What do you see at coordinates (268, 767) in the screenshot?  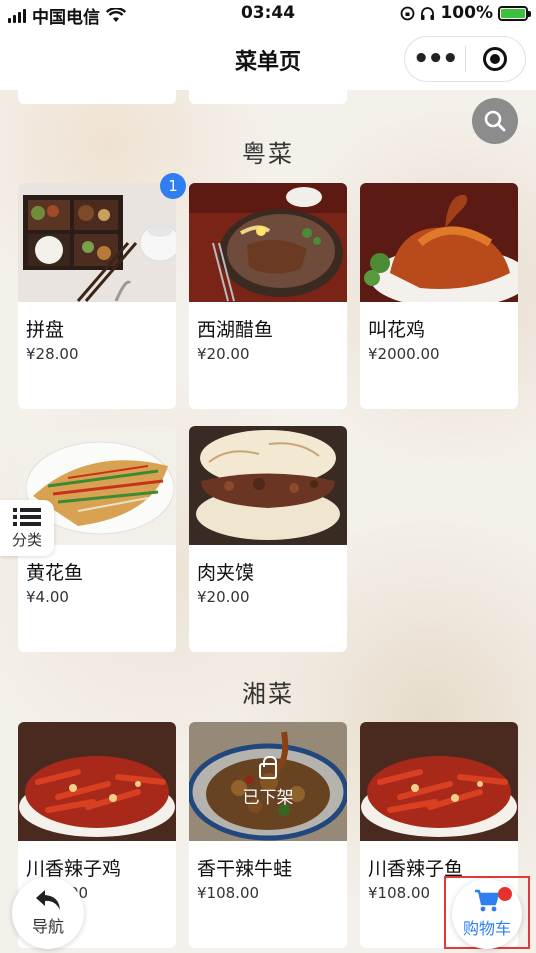 I see `lock-icon` at bounding box center [268, 767].